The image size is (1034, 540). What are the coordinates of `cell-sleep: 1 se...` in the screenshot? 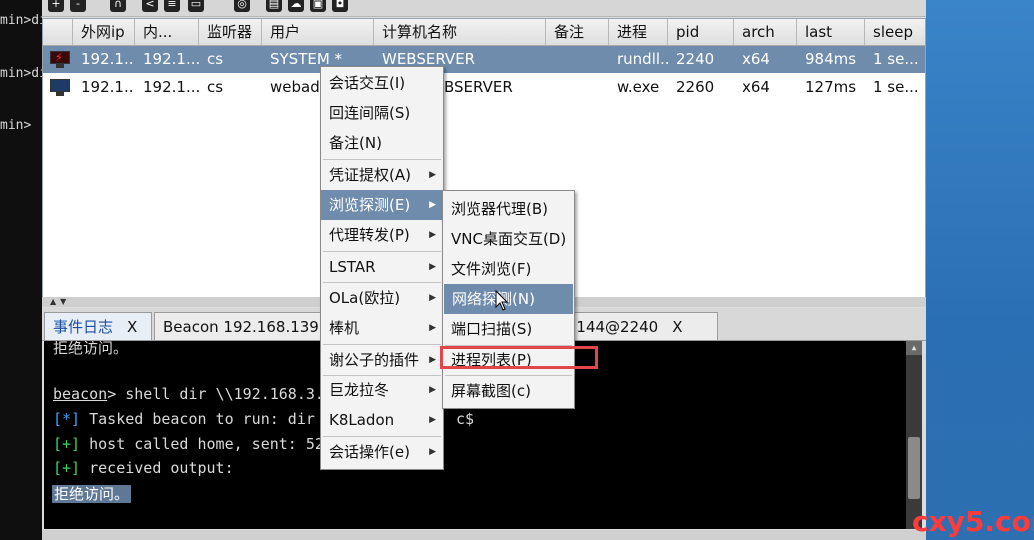 It's located at (896, 59).